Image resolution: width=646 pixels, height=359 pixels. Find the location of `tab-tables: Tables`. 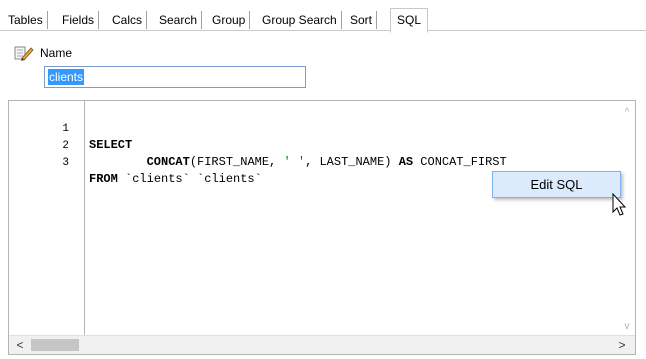

tab-tables: Tables is located at coordinates (26, 20).